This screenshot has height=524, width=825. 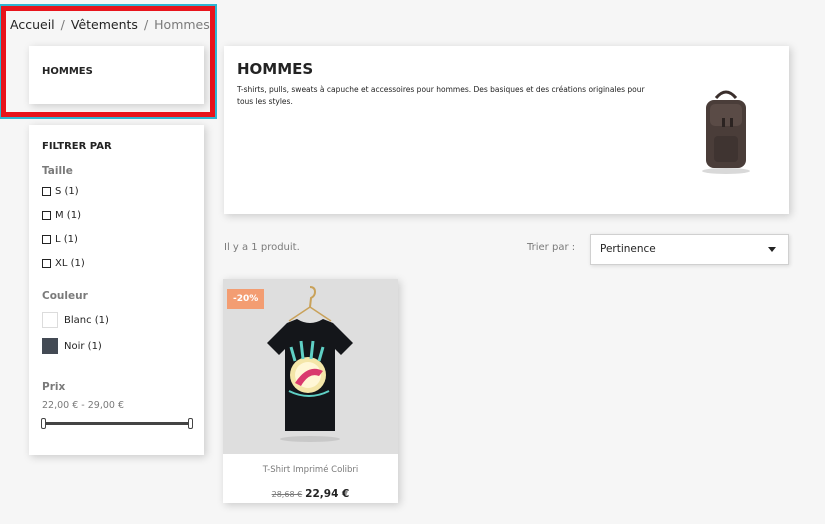 I want to click on category-title: HOMMES, so click(x=275, y=69).